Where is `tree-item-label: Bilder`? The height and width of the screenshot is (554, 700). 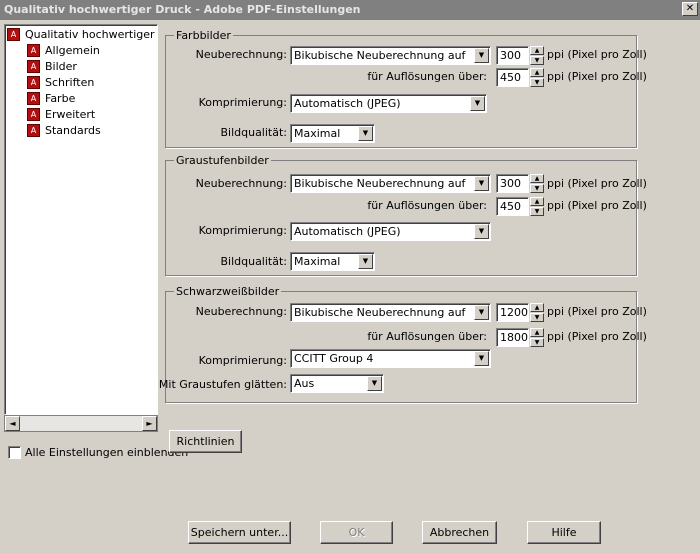
tree-item-label: Bilder is located at coordinates (61, 66).